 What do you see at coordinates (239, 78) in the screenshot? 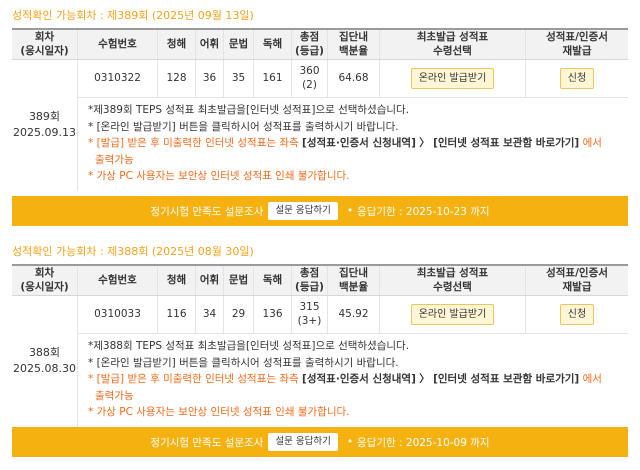
I see `grammar-score: 35` at bounding box center [239, 78].